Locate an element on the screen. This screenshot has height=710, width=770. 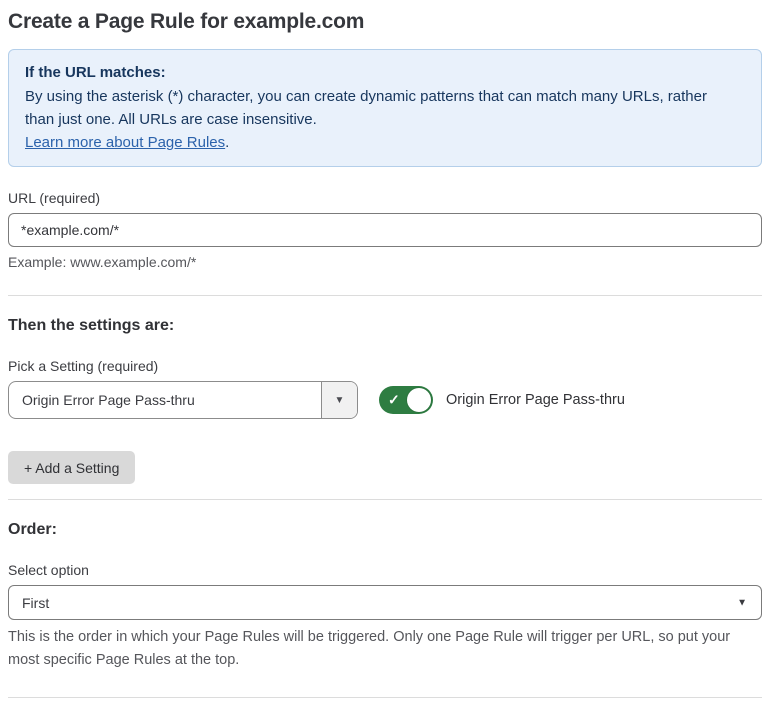
setting-toggle-label: Origin Error Page Pass-thru is located at coordinates (535, 400).